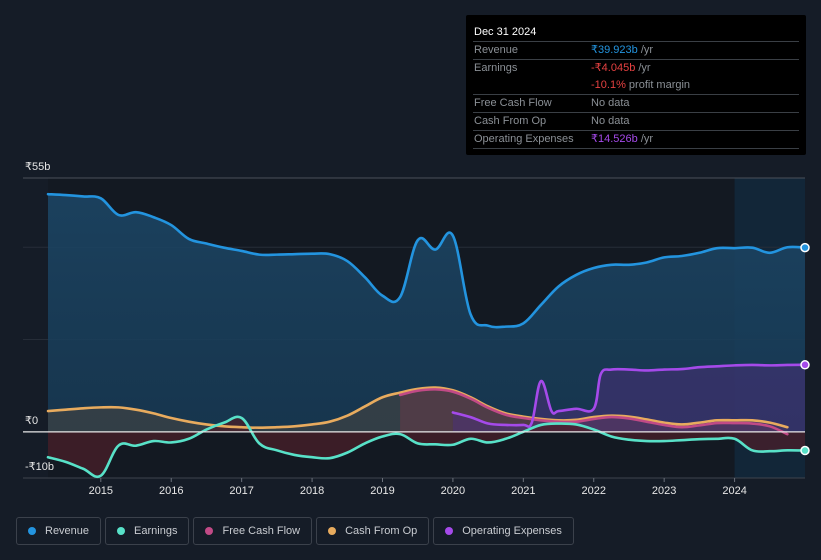 This screenshot has width=821, height=560. I want to click on x-tick-label: 2023, so click(664, 491).